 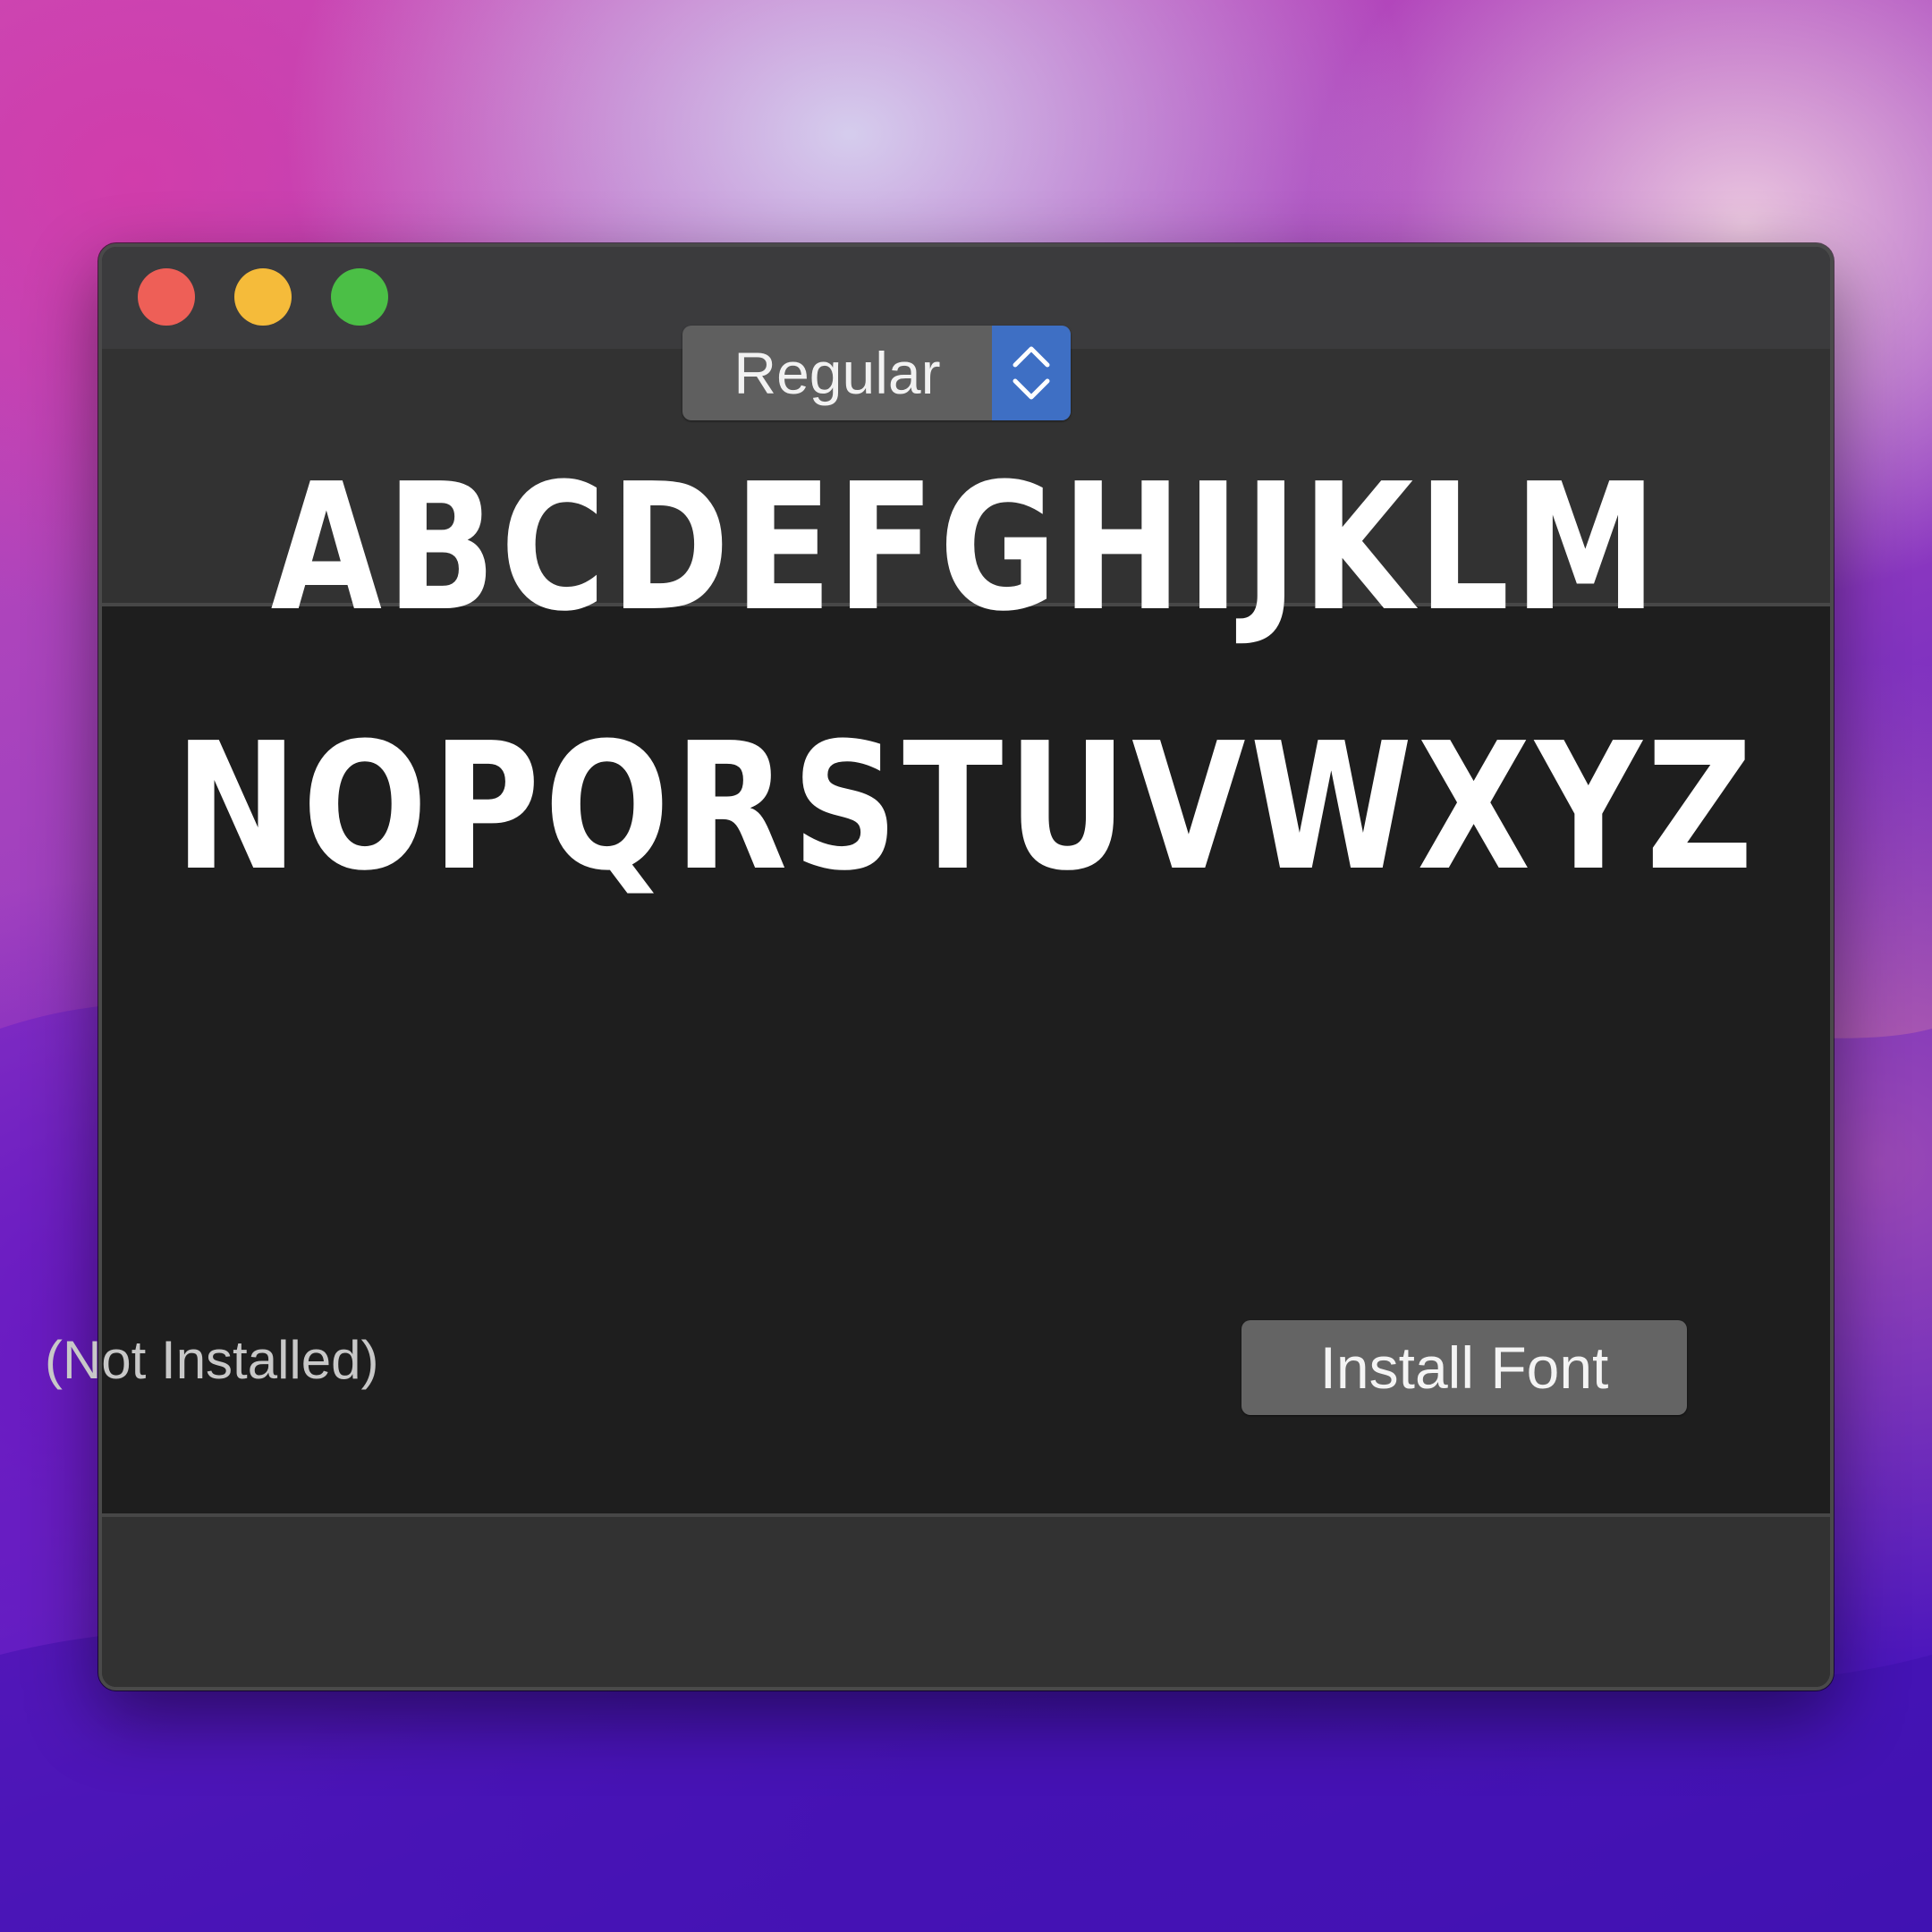 What do you see at coordinates (1031, 373) in the screenshot?
I see `chevron-up-down-icon` at bounding box center [1031, 373].